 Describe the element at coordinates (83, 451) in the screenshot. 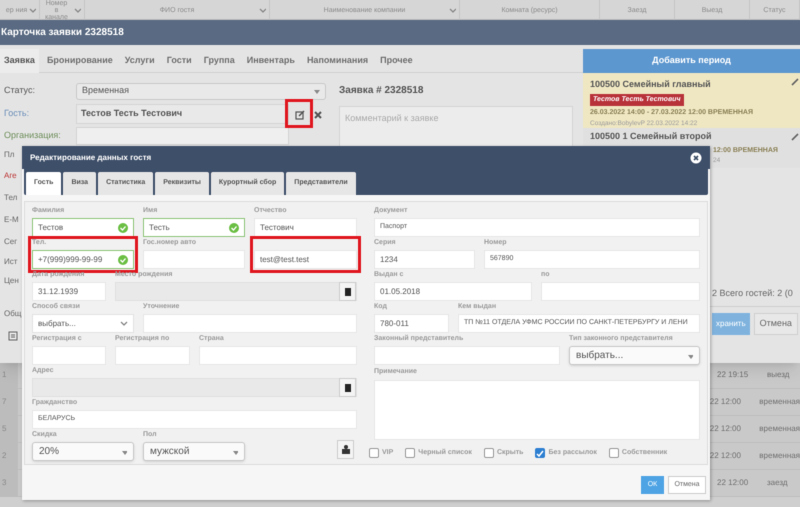

I see `select-field: 20%` at that location.